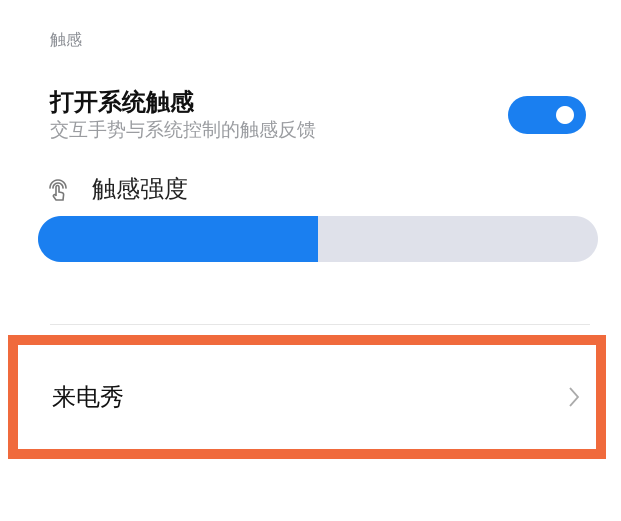  What do you see at coordinates (183, 130) in the screenshot?
I see `setting-description: 交互手势与系统控制的触感反馈` at bounding box center [183, 130].